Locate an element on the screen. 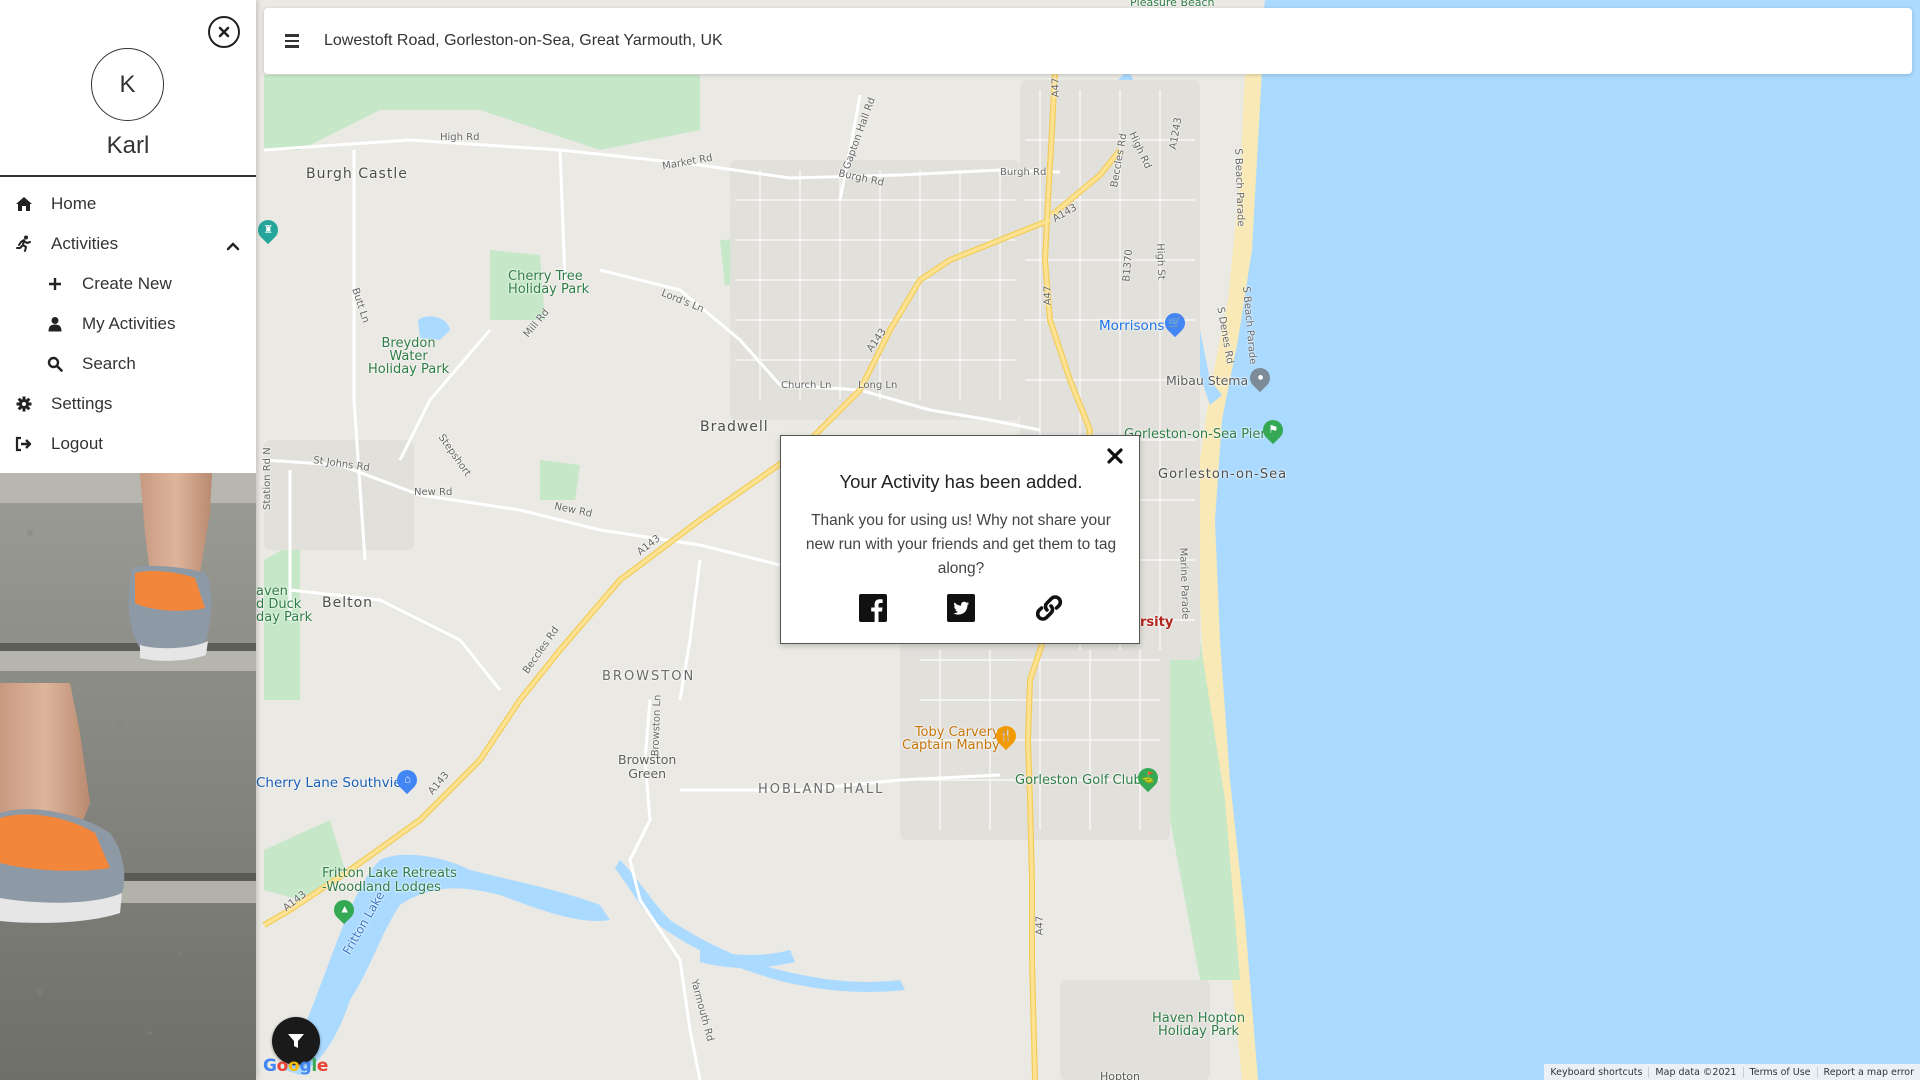 The width and height of the screenshot is (1920, 1080). map-label-mibau: Mibau Stema is located at coordinates (1207, 380).